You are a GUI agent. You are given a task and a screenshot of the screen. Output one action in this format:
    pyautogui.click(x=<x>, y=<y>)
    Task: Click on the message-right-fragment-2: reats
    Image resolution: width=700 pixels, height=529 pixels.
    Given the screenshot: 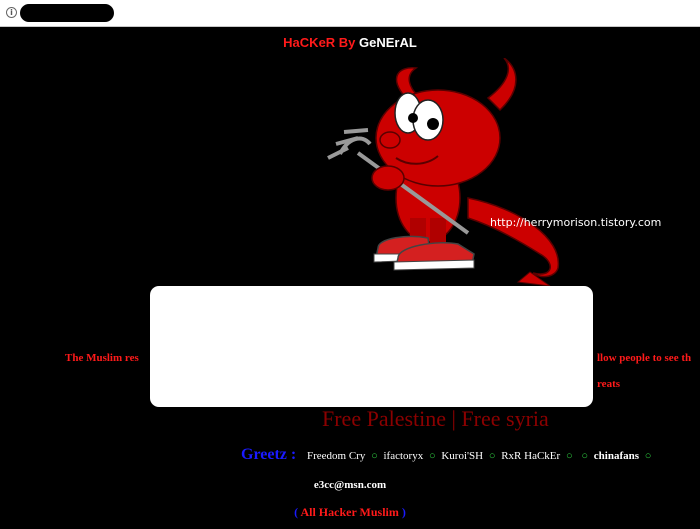 What is the action you would take?
    pyautogui.click(x=609, y=384)
    